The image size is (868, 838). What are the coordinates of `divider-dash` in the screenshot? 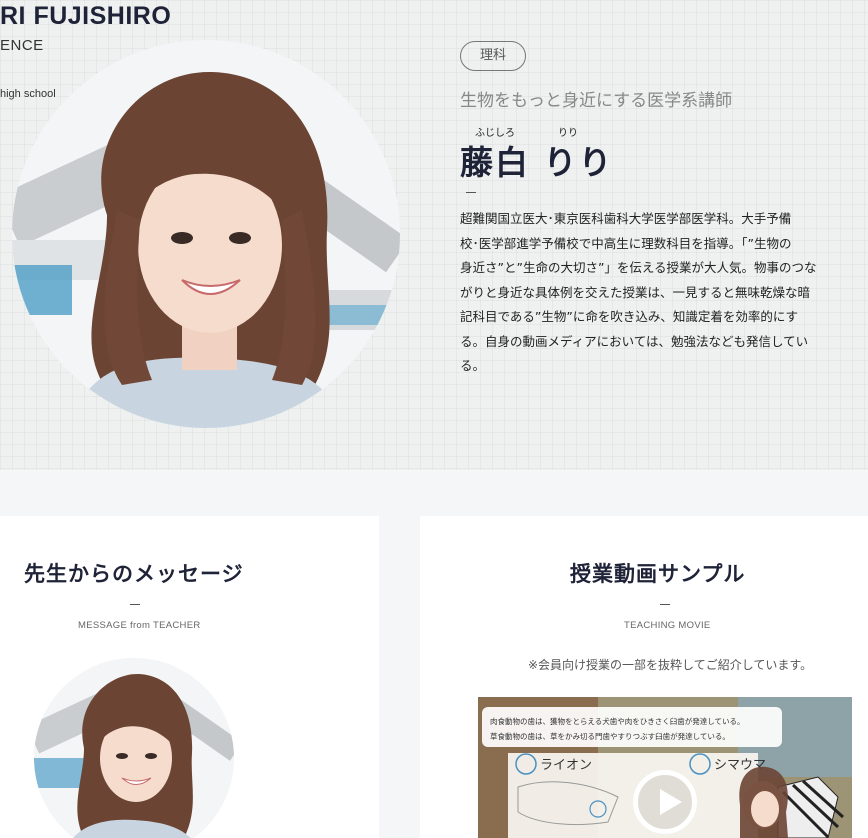 It's located at (471, 192).